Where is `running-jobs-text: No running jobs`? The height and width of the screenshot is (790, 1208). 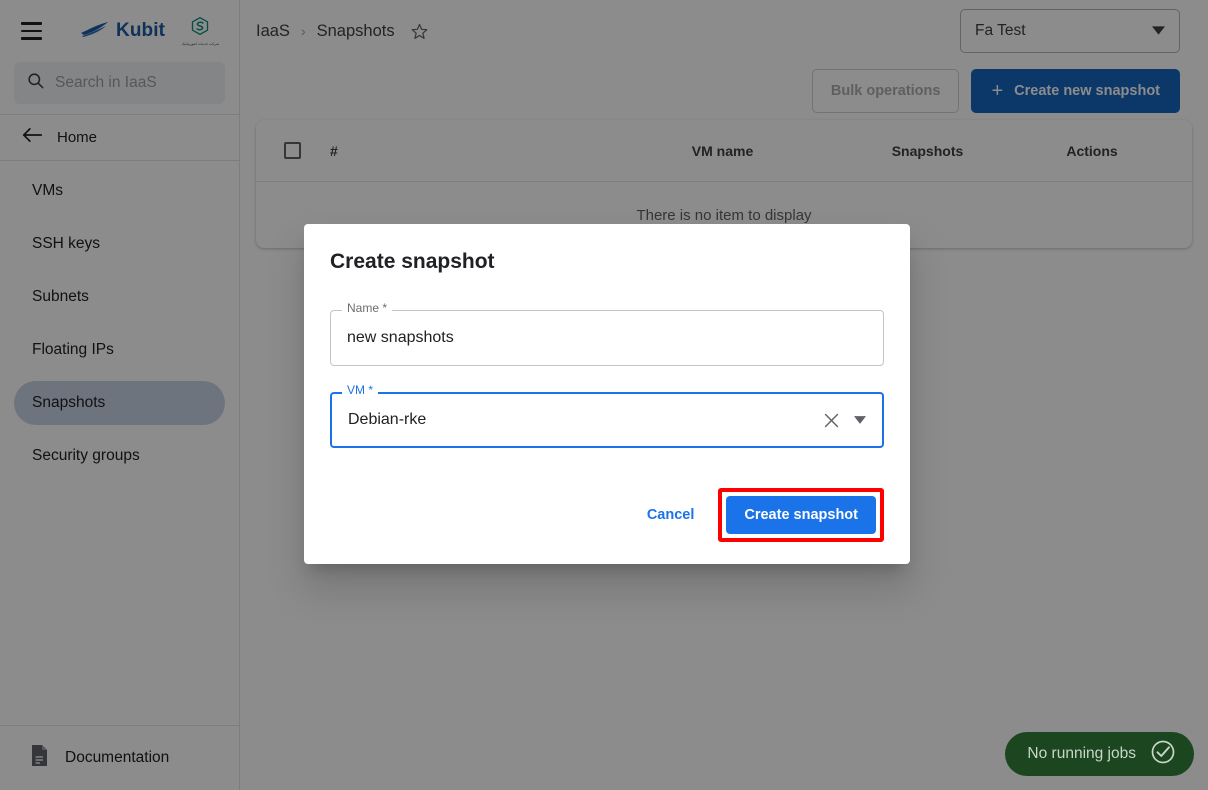 running-jobs-text: No running jobs is located at coordinates (1081, 753).